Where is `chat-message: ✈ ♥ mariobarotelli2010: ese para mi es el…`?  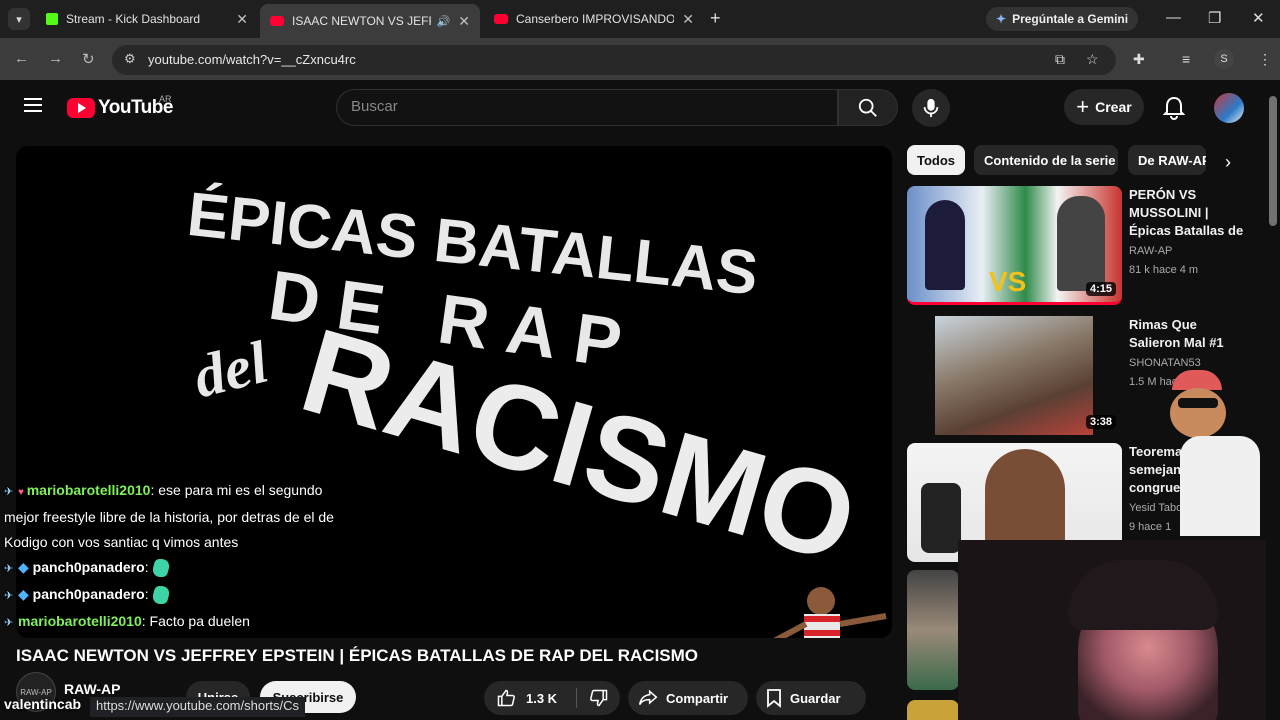 chat-message: ✈ ♥ mariobarotelli2010: ese para mi es el… is located at coordinates (180, 516).